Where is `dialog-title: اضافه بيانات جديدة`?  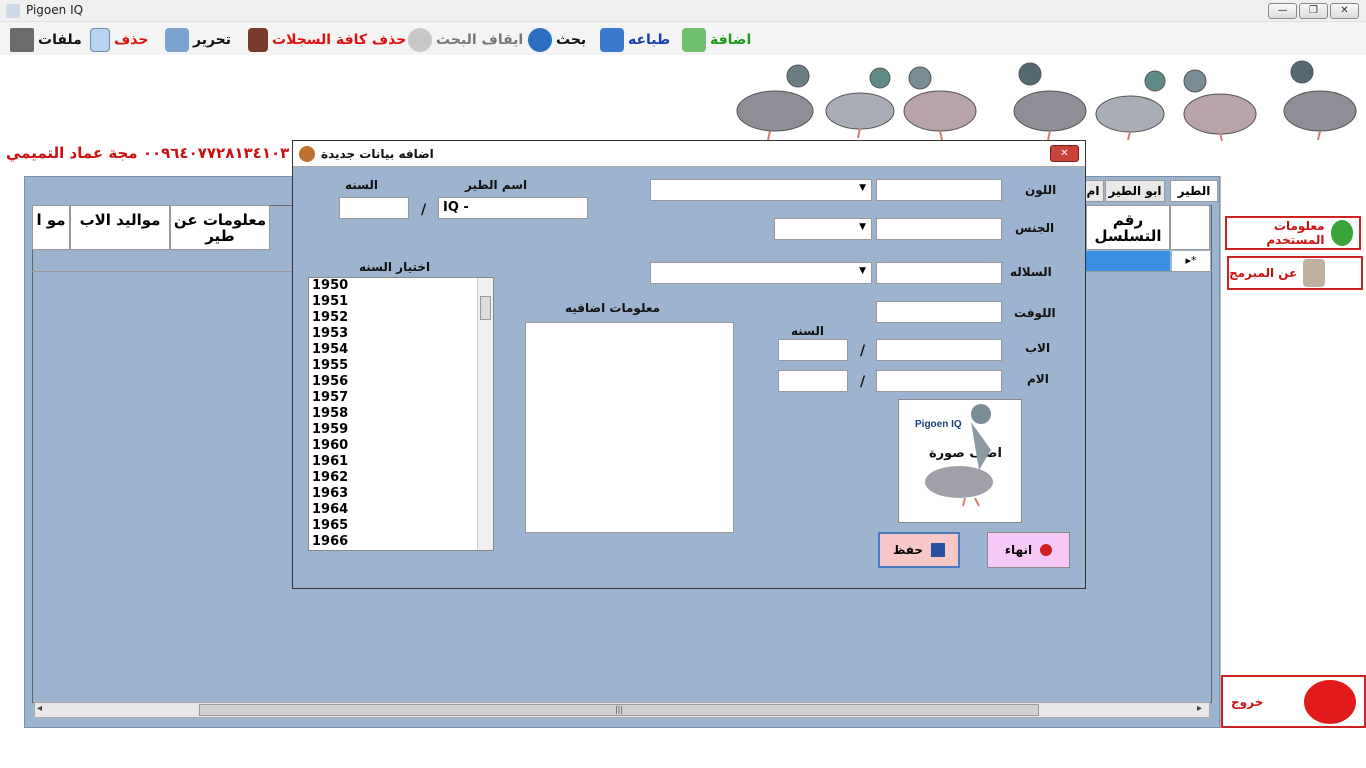
dialog-title: اضافه بيانات جديدة is located at coordinates (377, 154).